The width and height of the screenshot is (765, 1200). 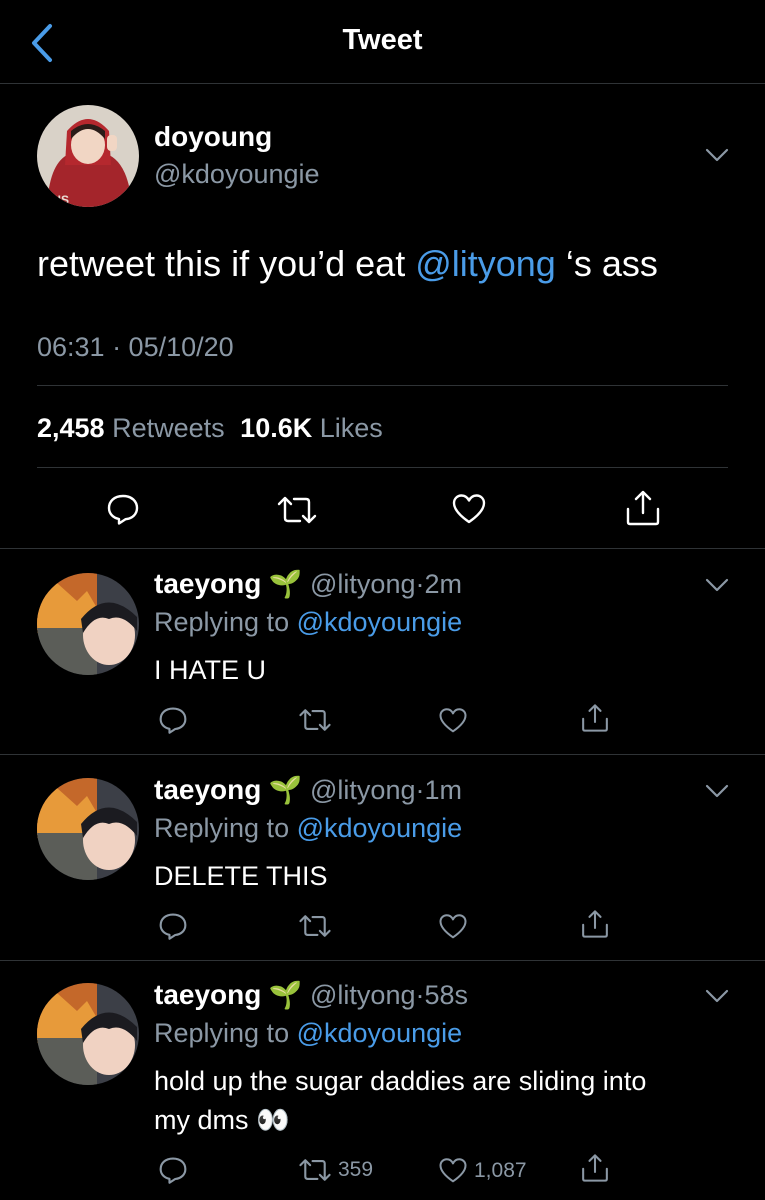 What do you see at coordinates (443, 790) in the screenshot?
I see `reply-time: 1m` at bounding box center [443, 790].